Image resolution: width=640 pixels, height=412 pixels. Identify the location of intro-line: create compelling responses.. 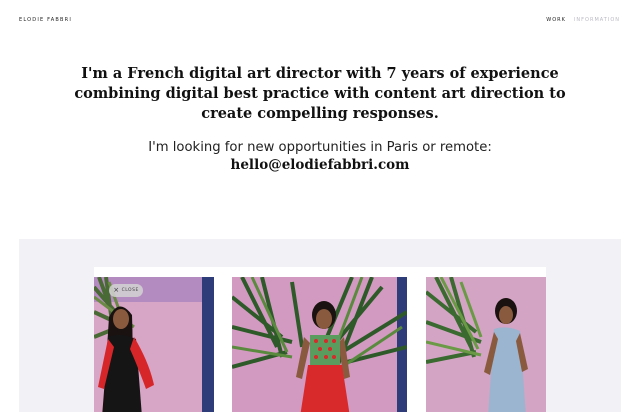
(320, 113).